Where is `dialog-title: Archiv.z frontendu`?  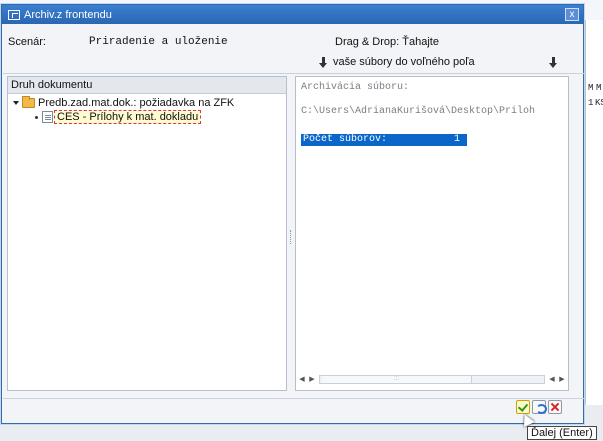 dialog-title: Archiv.z frontendu is located at coordinates (68, 14).